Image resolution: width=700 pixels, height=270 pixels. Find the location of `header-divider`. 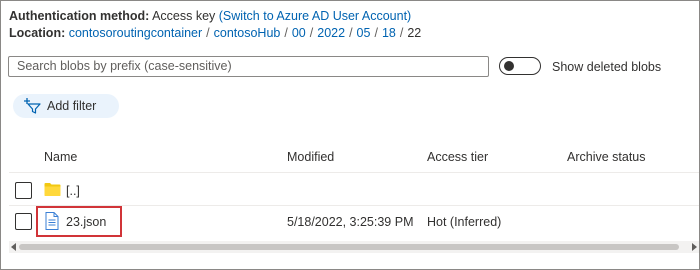

header-divider is located at coordinates (354, 172).